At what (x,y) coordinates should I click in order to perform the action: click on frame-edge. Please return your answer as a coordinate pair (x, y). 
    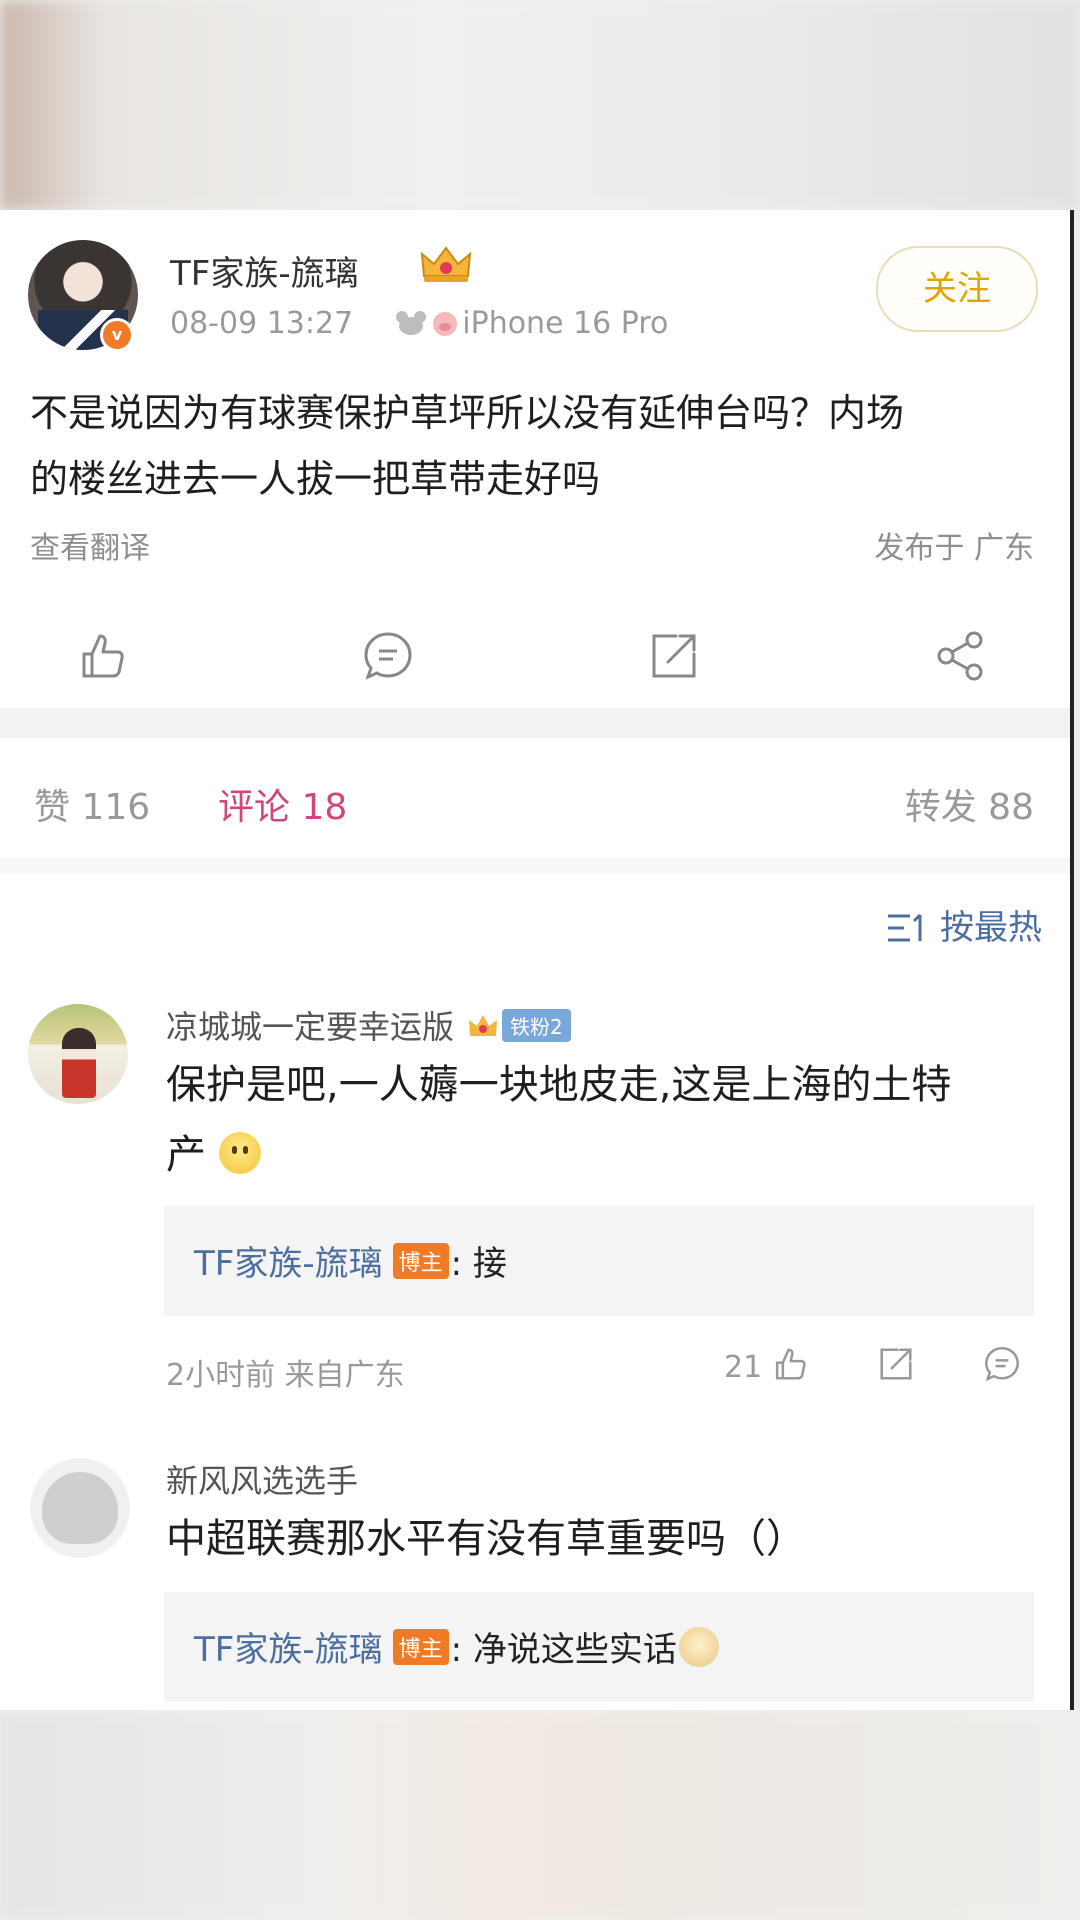
    Looking at the image, I should click on (1072, 960).